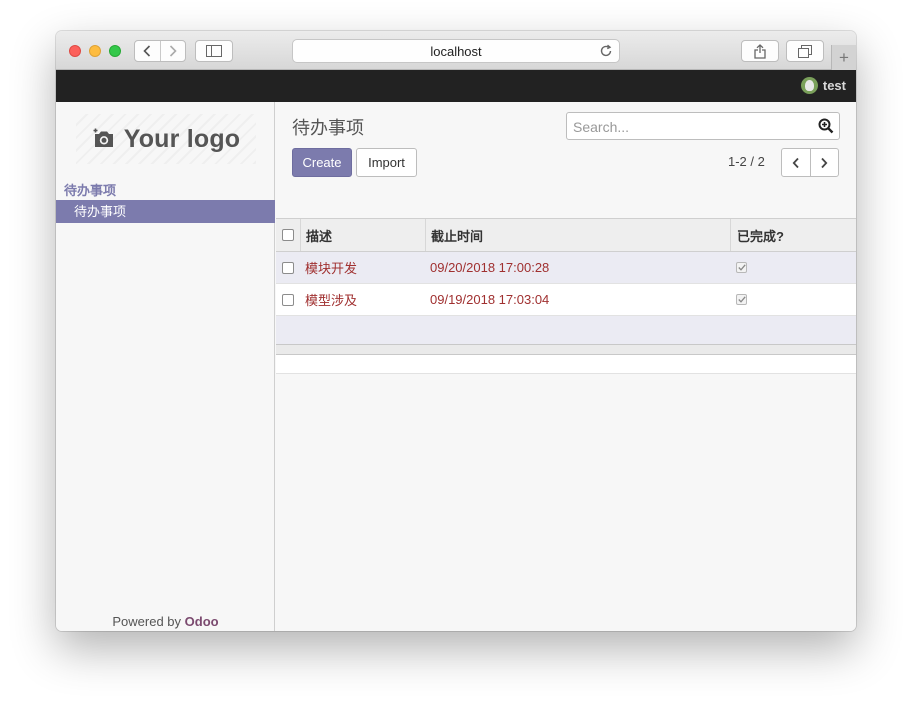  I want to click on sidebar-item-todo: 待办事项, so click(165, 211).